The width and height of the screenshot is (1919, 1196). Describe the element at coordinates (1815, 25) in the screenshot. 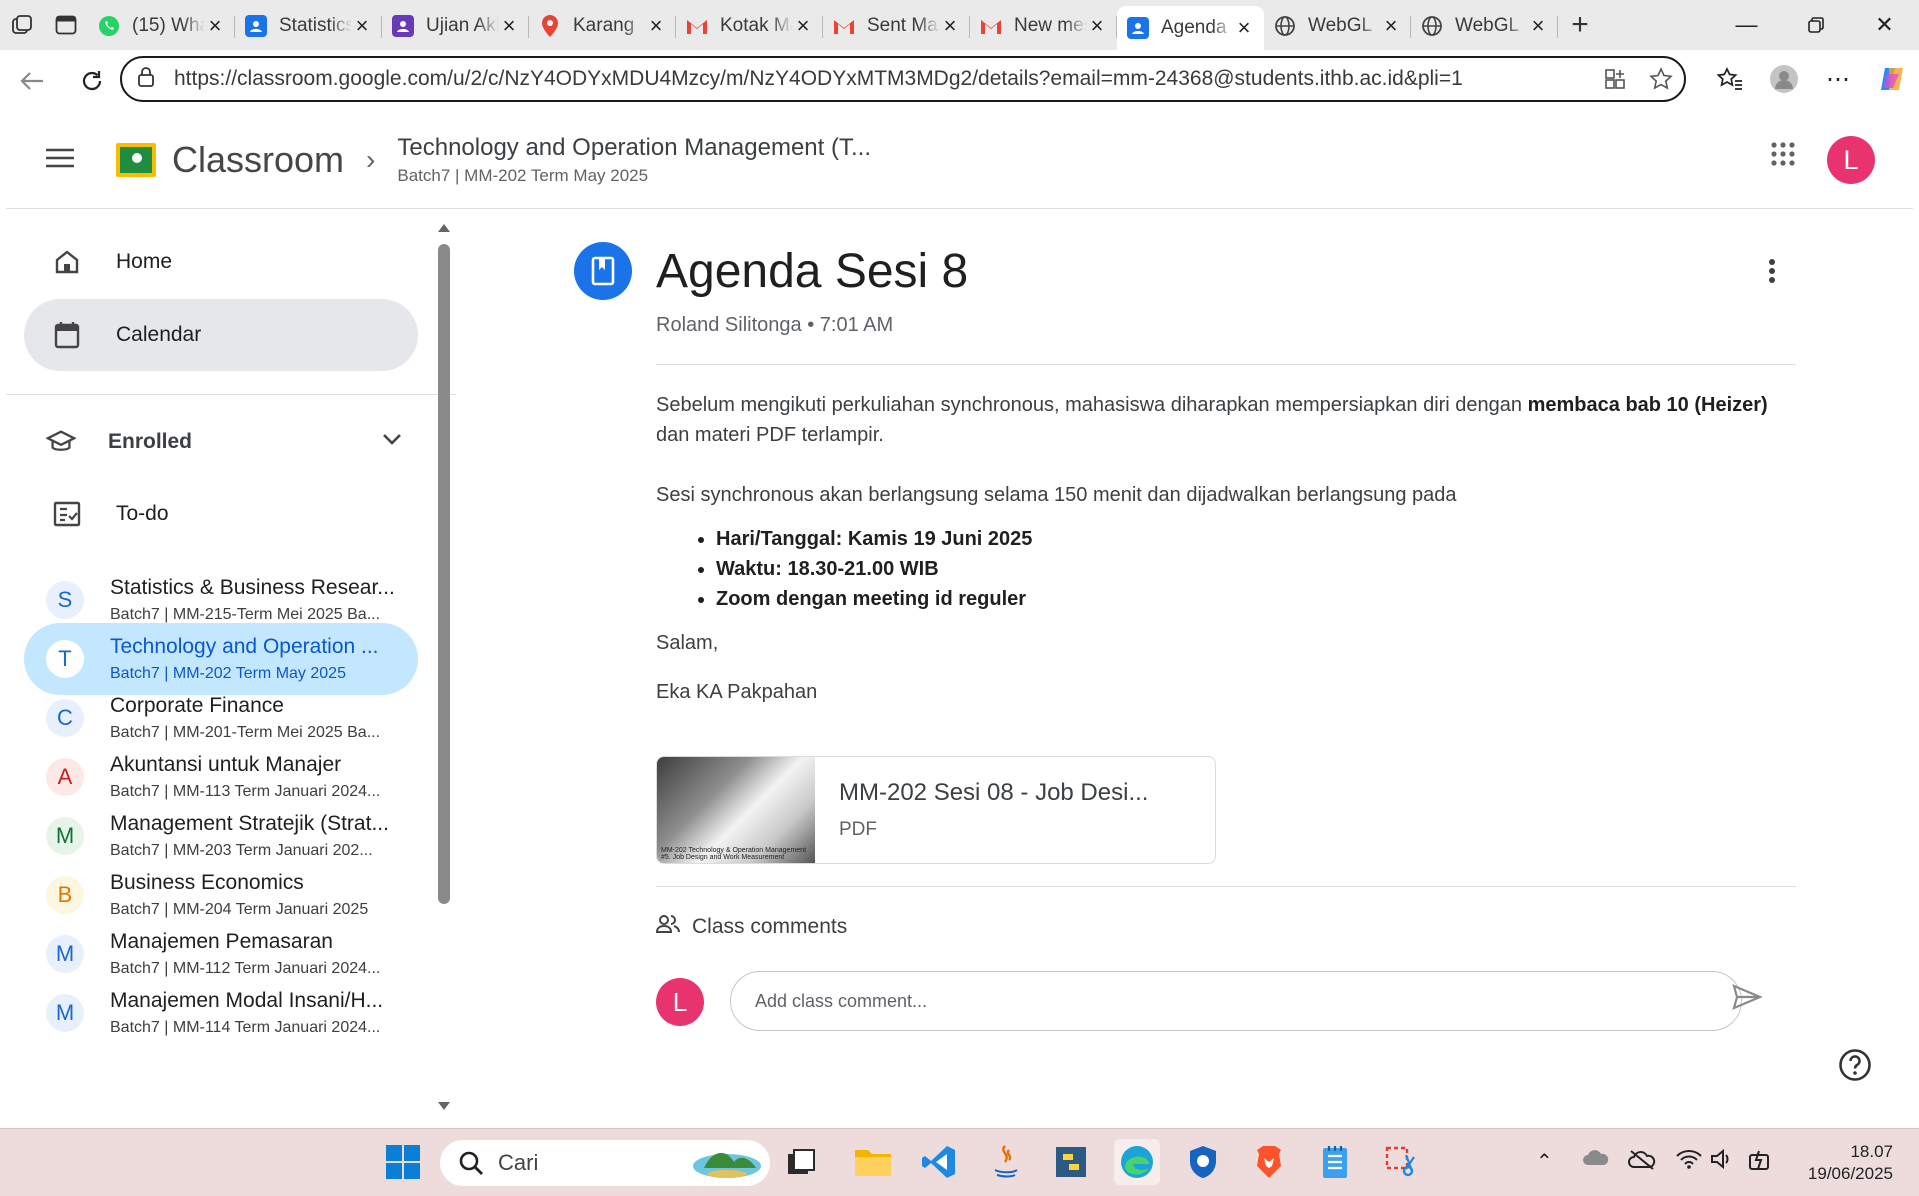

I see `restore-button` at that location.